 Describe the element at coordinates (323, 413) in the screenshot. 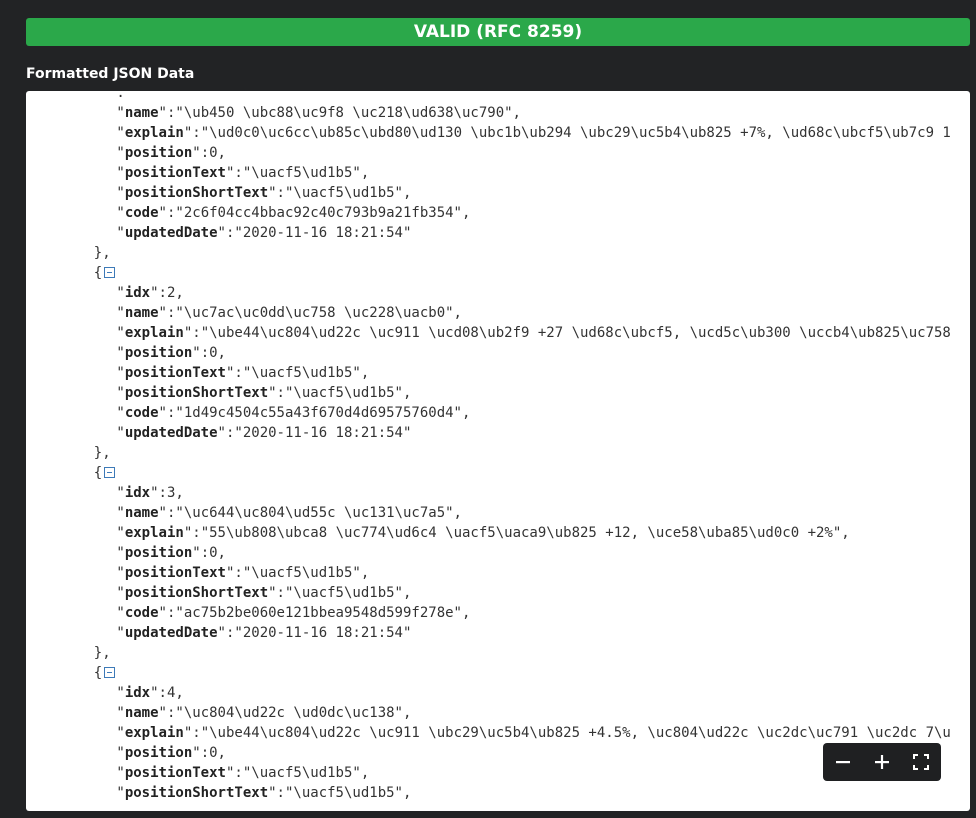

I see `json-value: "1d49c4504c55a43f670d4d69575760d4",` at that location.